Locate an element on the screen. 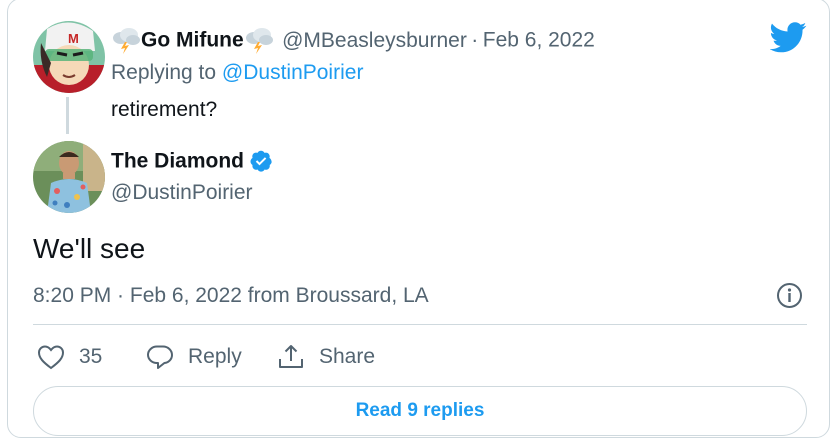  read-replies-button: Read 9 replies is located at coordinates (420, 411).